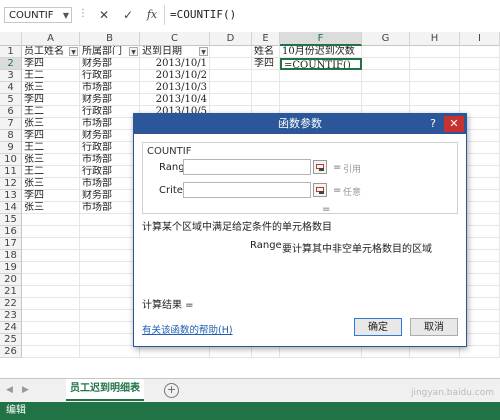 The height and width of the screenshot is (420, 500). I want to click on enter-formula-icon: ✓, so click(128, 15).